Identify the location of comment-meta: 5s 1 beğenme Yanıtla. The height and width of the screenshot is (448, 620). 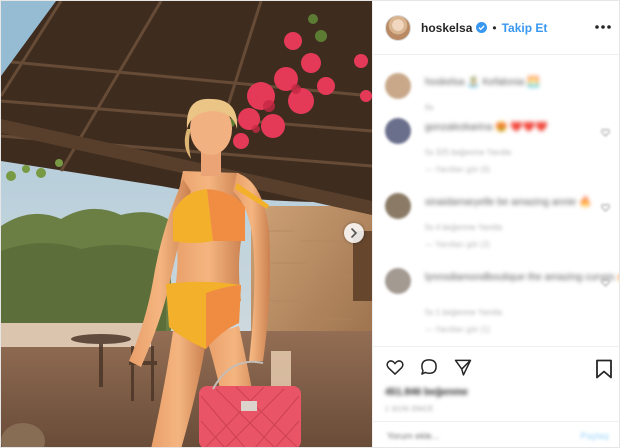
(464, 312).